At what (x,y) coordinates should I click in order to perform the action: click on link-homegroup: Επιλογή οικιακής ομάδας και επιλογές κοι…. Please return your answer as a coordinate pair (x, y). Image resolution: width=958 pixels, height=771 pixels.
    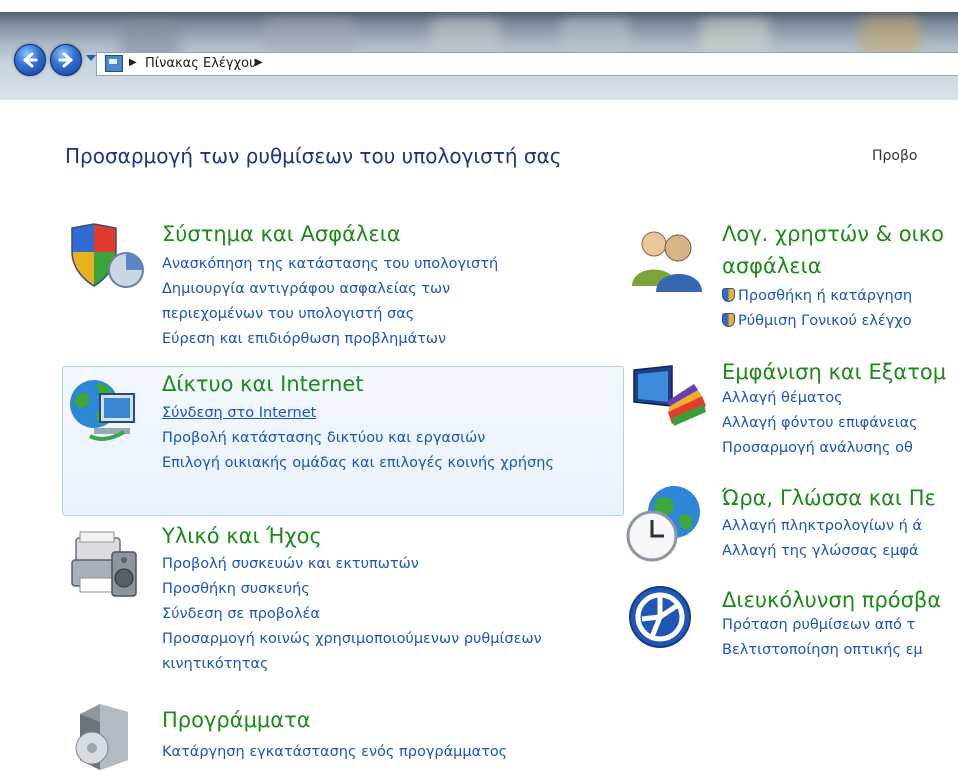
    Looking at the image, I should click on (362, 463).